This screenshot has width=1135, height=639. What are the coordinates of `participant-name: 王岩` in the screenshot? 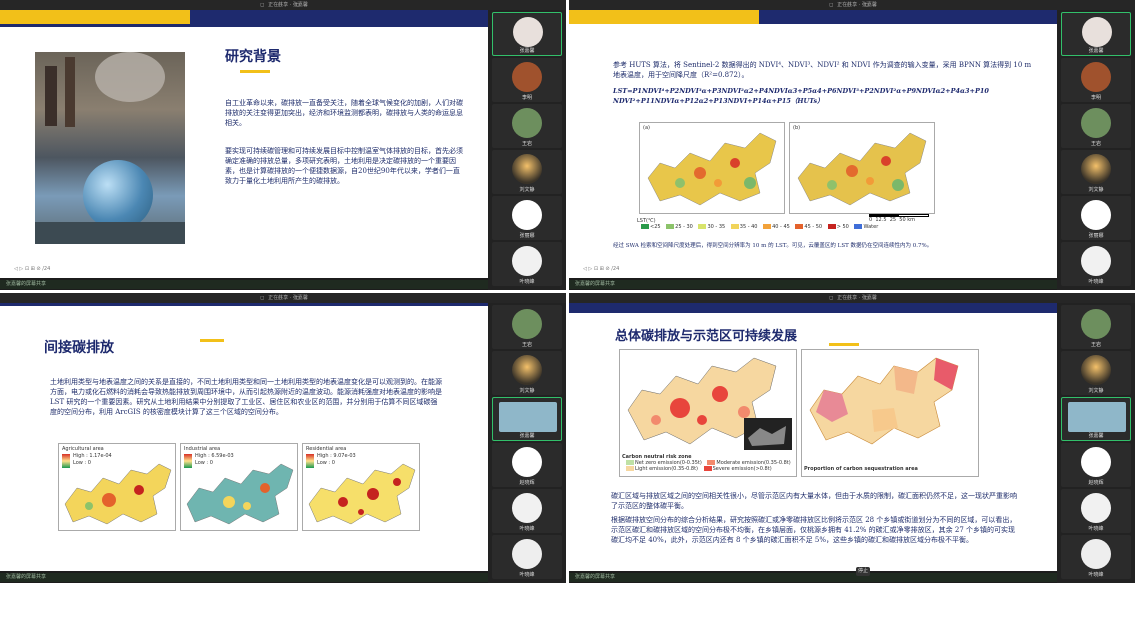 It's located at (526, 345).